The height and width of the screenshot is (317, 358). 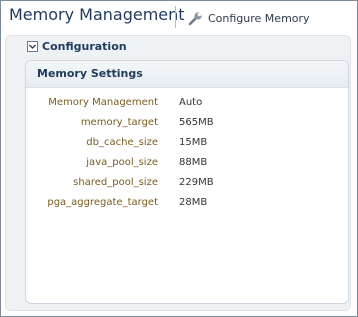 What do you see at coordinates (97, 14) in the screenshot?
I see `page-title: Memory Management` at bounding box center [97, 14].